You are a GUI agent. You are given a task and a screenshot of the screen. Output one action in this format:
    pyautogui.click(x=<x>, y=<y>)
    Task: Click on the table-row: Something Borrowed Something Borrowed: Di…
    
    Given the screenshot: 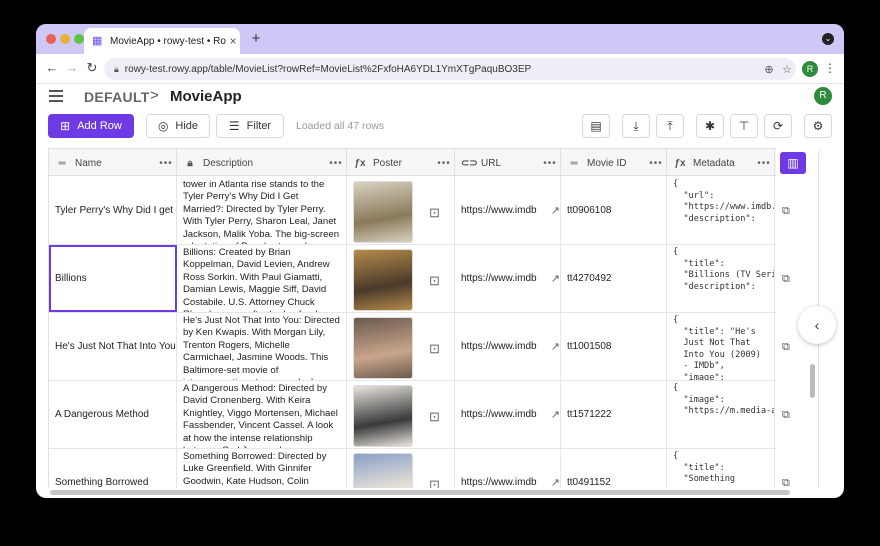 What is the action you would take?
    pyautogui.click(x=412, y=468)
    